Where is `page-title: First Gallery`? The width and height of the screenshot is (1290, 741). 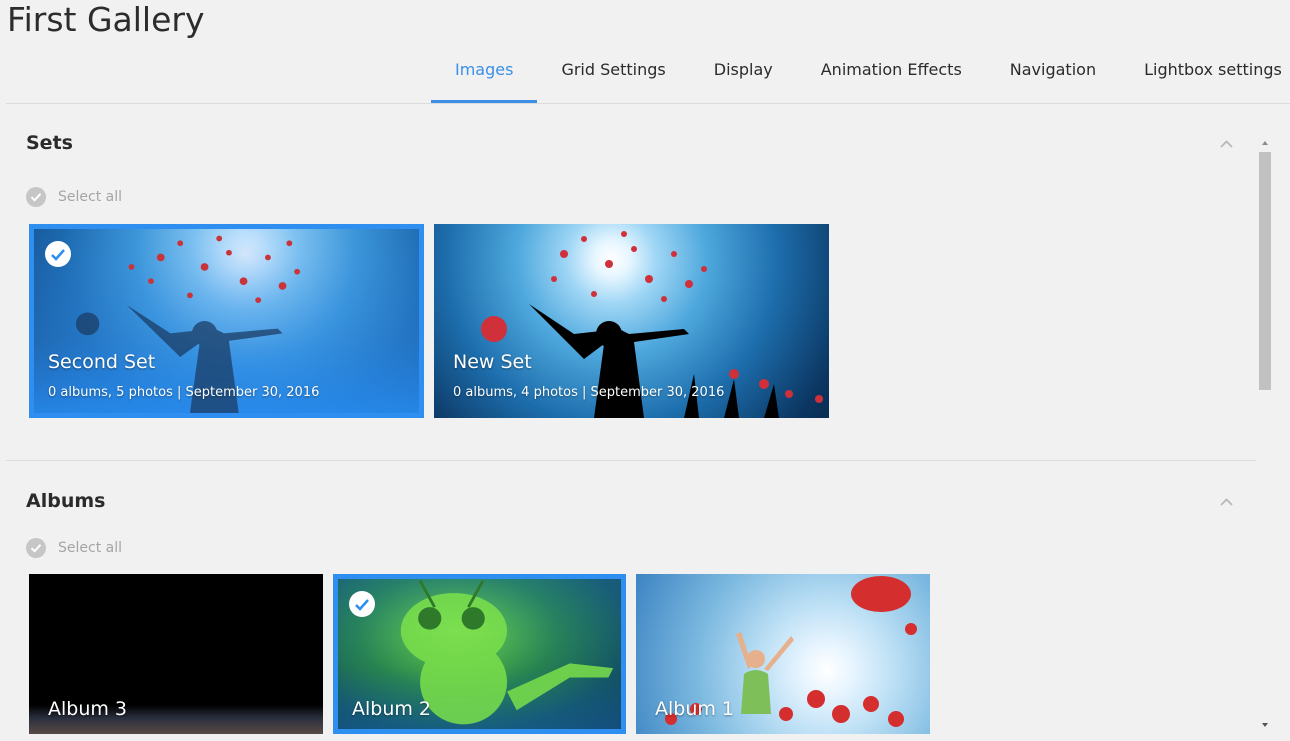
page-title: First Gallery is located at coordinates (106, 19).